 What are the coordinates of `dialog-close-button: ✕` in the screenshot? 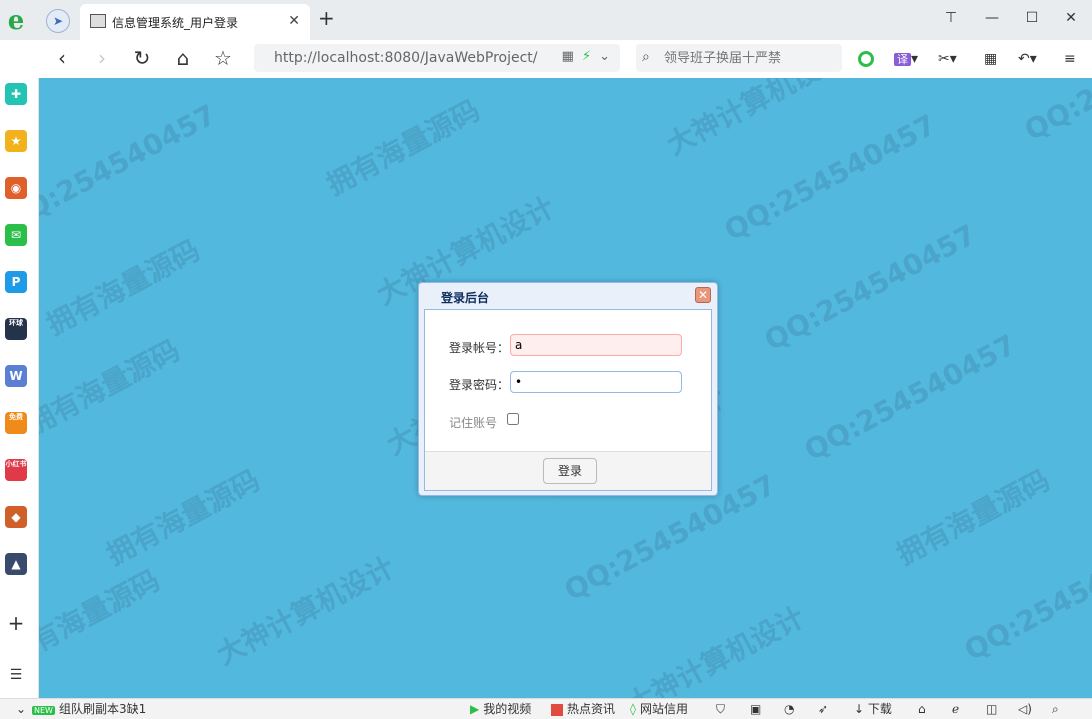 It's located at (703, 295).